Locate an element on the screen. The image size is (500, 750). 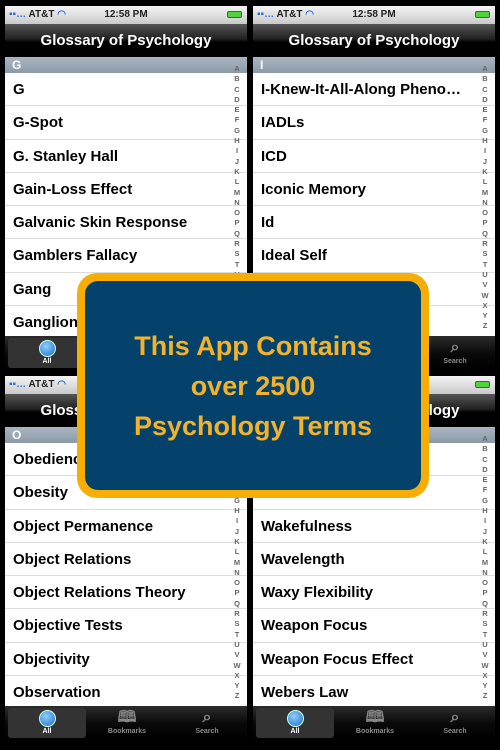
term-row: IADLs is located at coordinates (374, 123).